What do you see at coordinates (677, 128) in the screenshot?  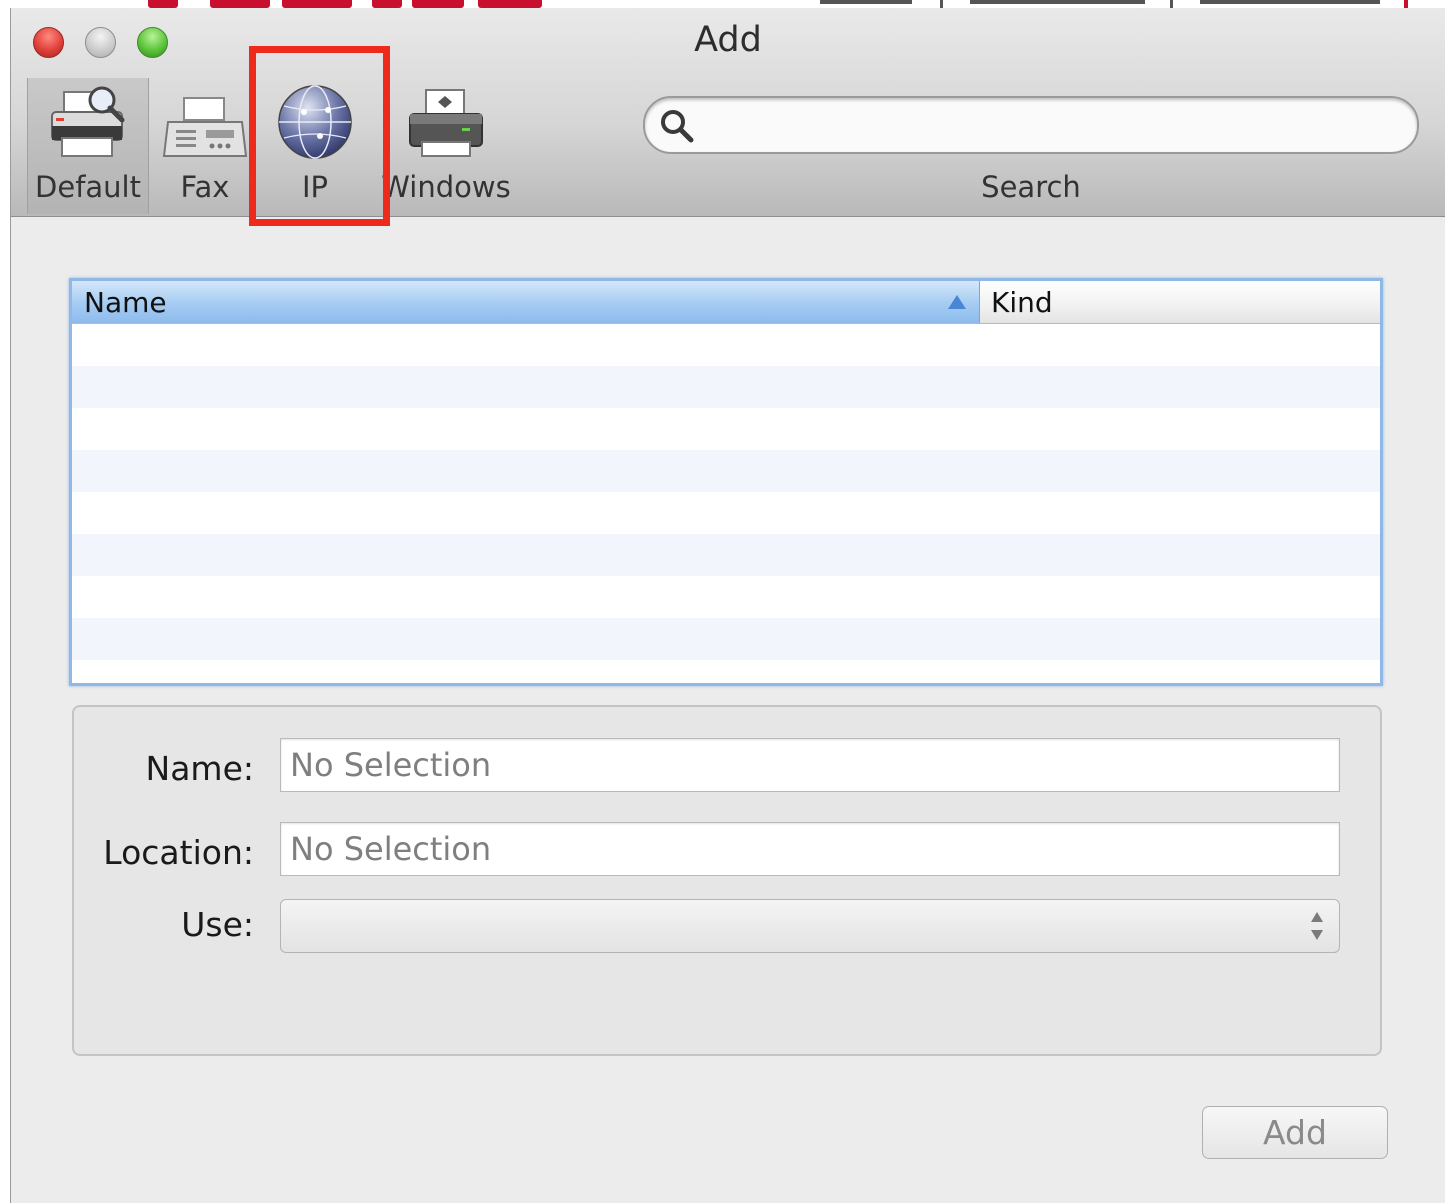 I see `search-icon` at bounding box center [677, 128].